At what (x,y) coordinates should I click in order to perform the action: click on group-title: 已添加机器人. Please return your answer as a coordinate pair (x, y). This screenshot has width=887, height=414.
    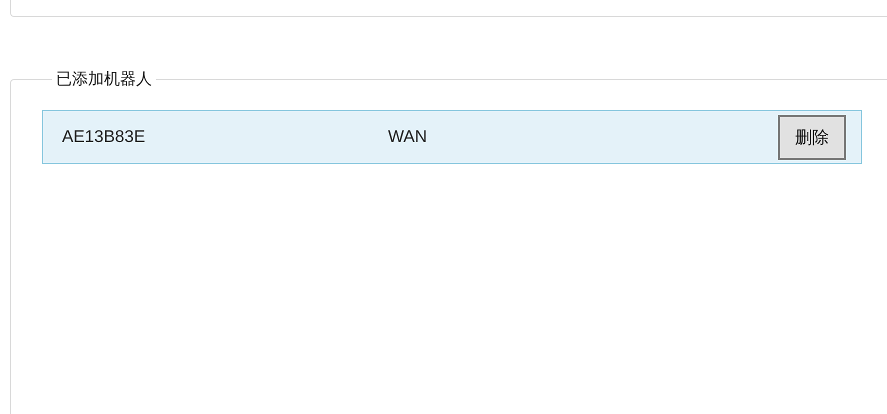
    Looking at the image, I should click on (104, 79).